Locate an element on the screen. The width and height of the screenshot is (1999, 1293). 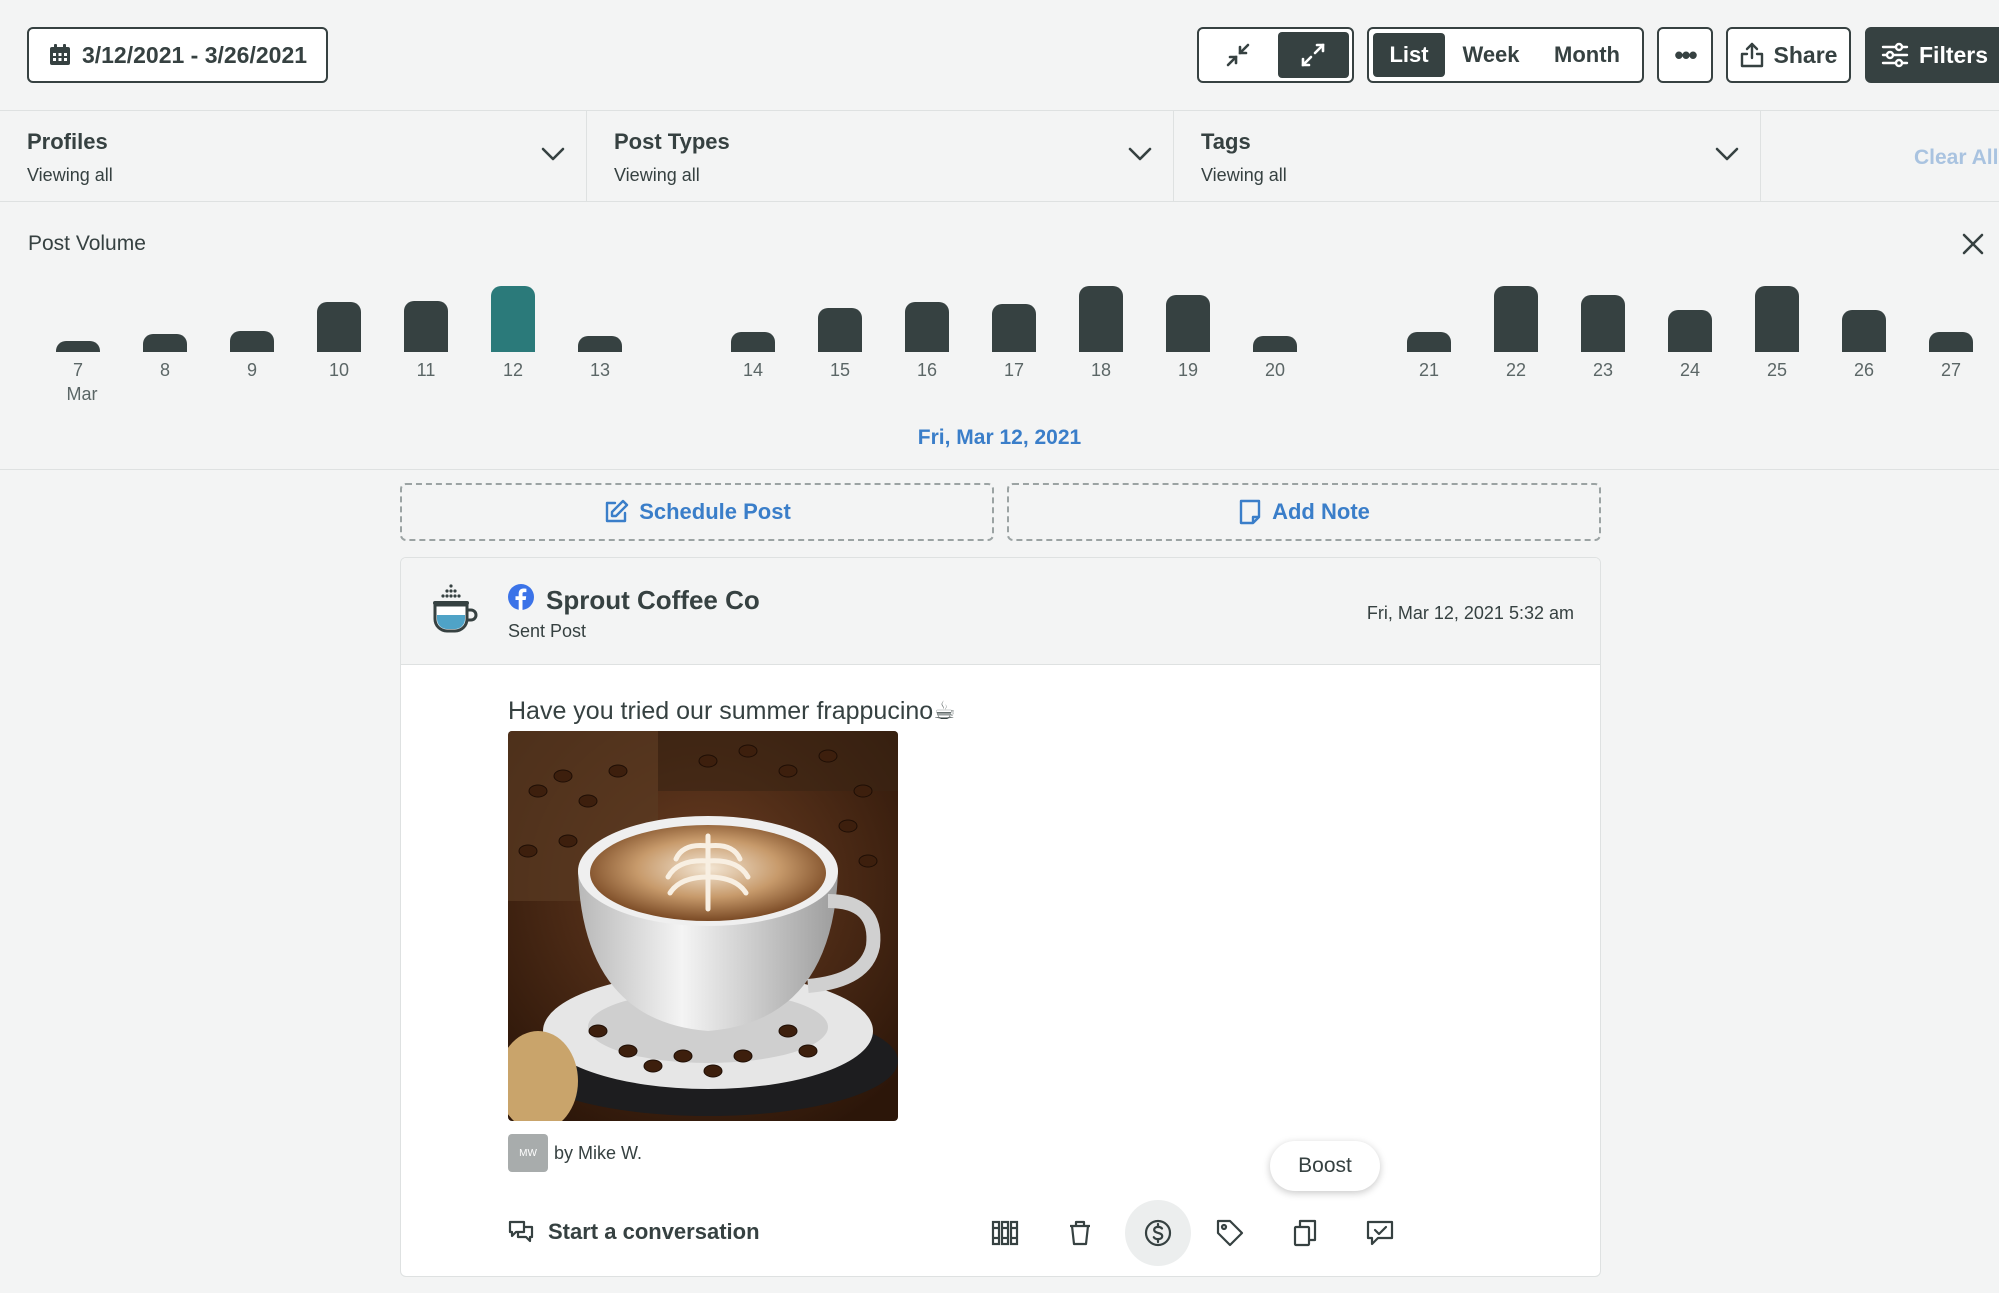
collapse-button is located at coordinates (1238, 55).